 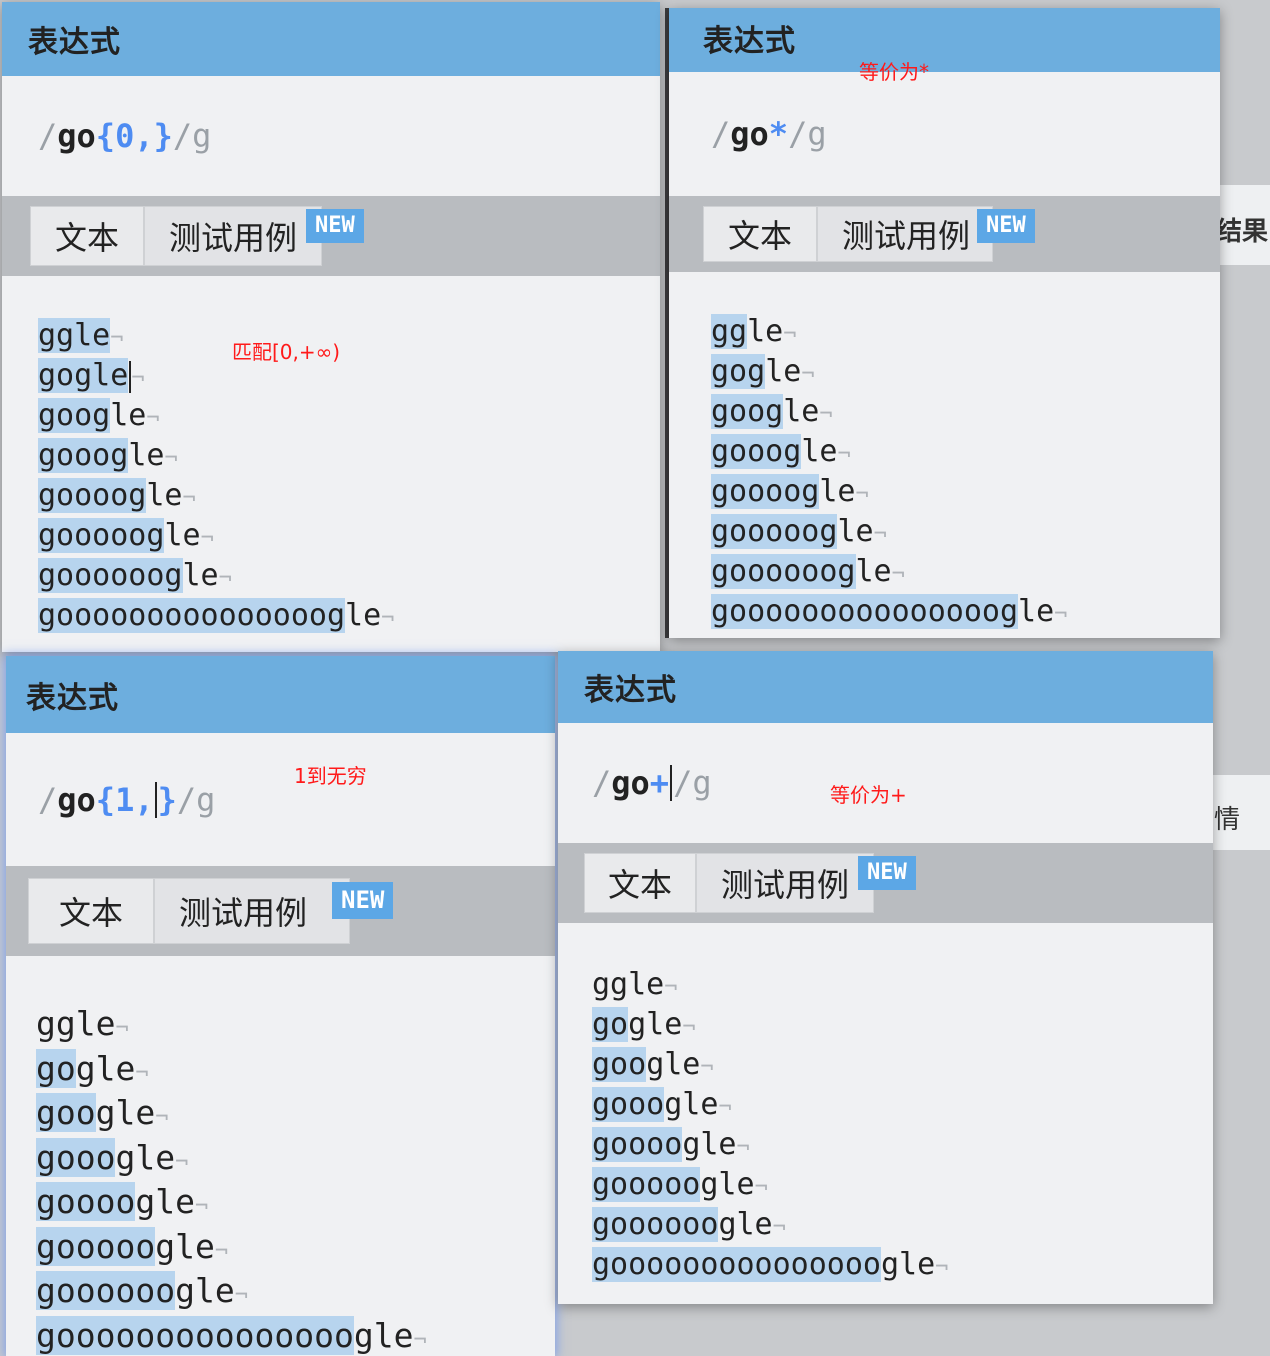 I want to click on expression-input: / go {0,} /g, so click(x=331, y=136).